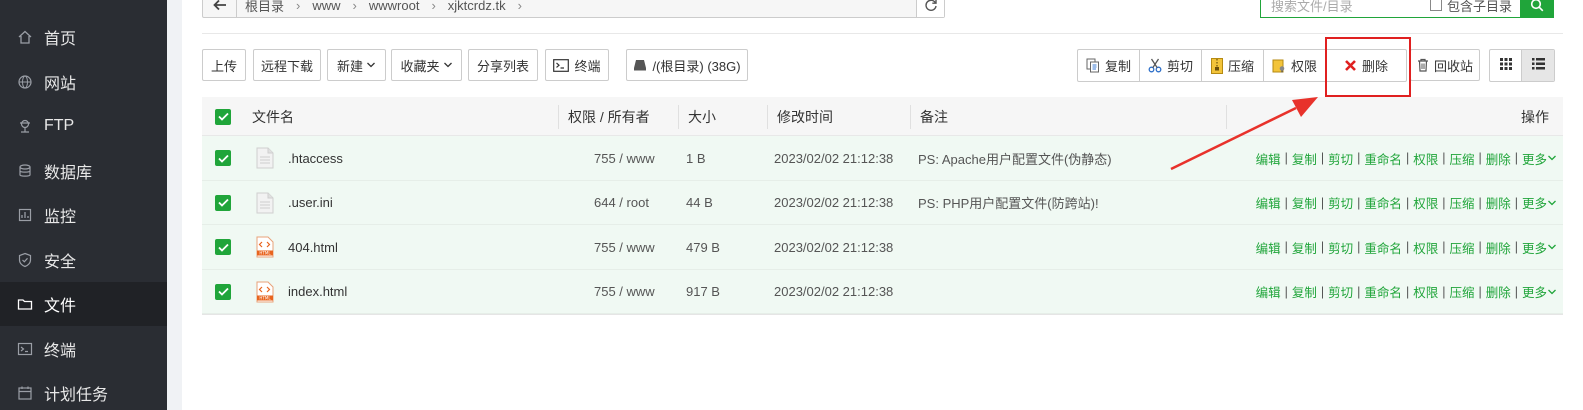  I want to click on cut-button: 剪切, so click(1171, 65).